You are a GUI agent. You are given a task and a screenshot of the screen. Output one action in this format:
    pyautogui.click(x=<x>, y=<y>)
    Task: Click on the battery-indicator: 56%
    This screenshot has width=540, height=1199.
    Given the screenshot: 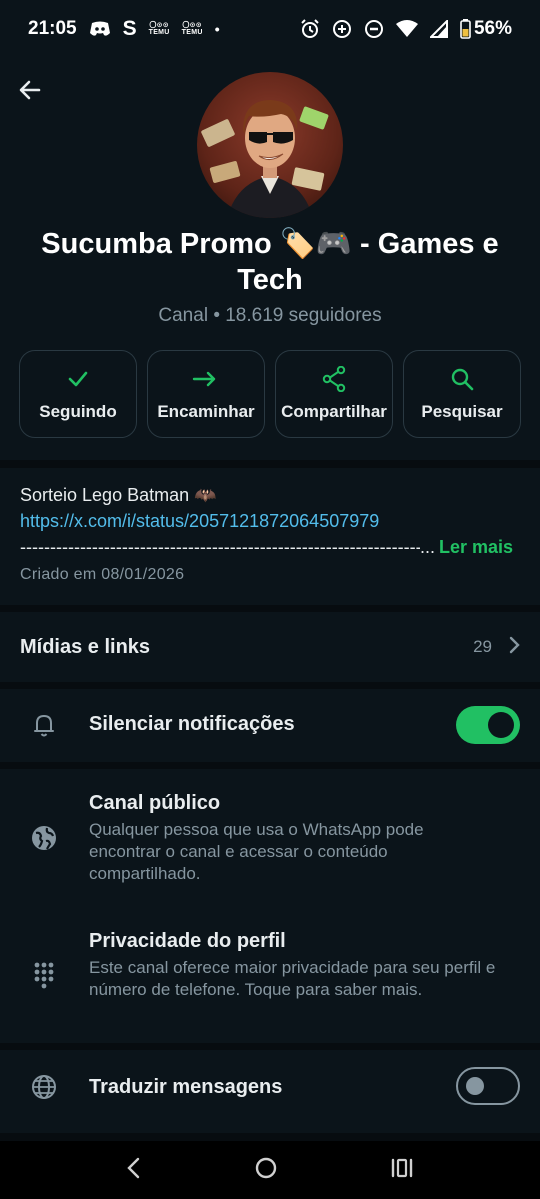 What is the action you would take?
    pyautogui.click(x=486, y=29)
    